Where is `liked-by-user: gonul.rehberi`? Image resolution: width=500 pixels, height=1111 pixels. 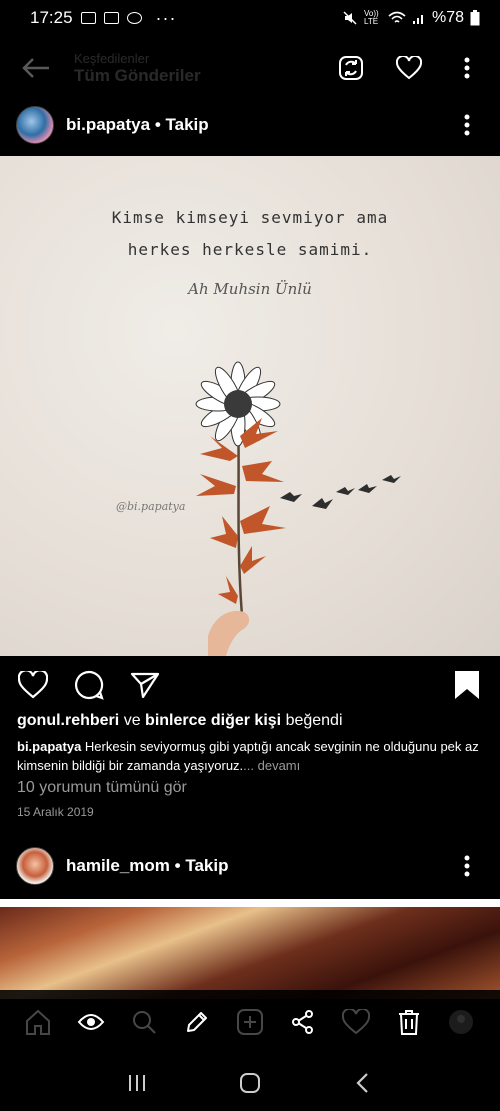 liked-by-user: gonul.rehberi is located at coordinates (68, 720).